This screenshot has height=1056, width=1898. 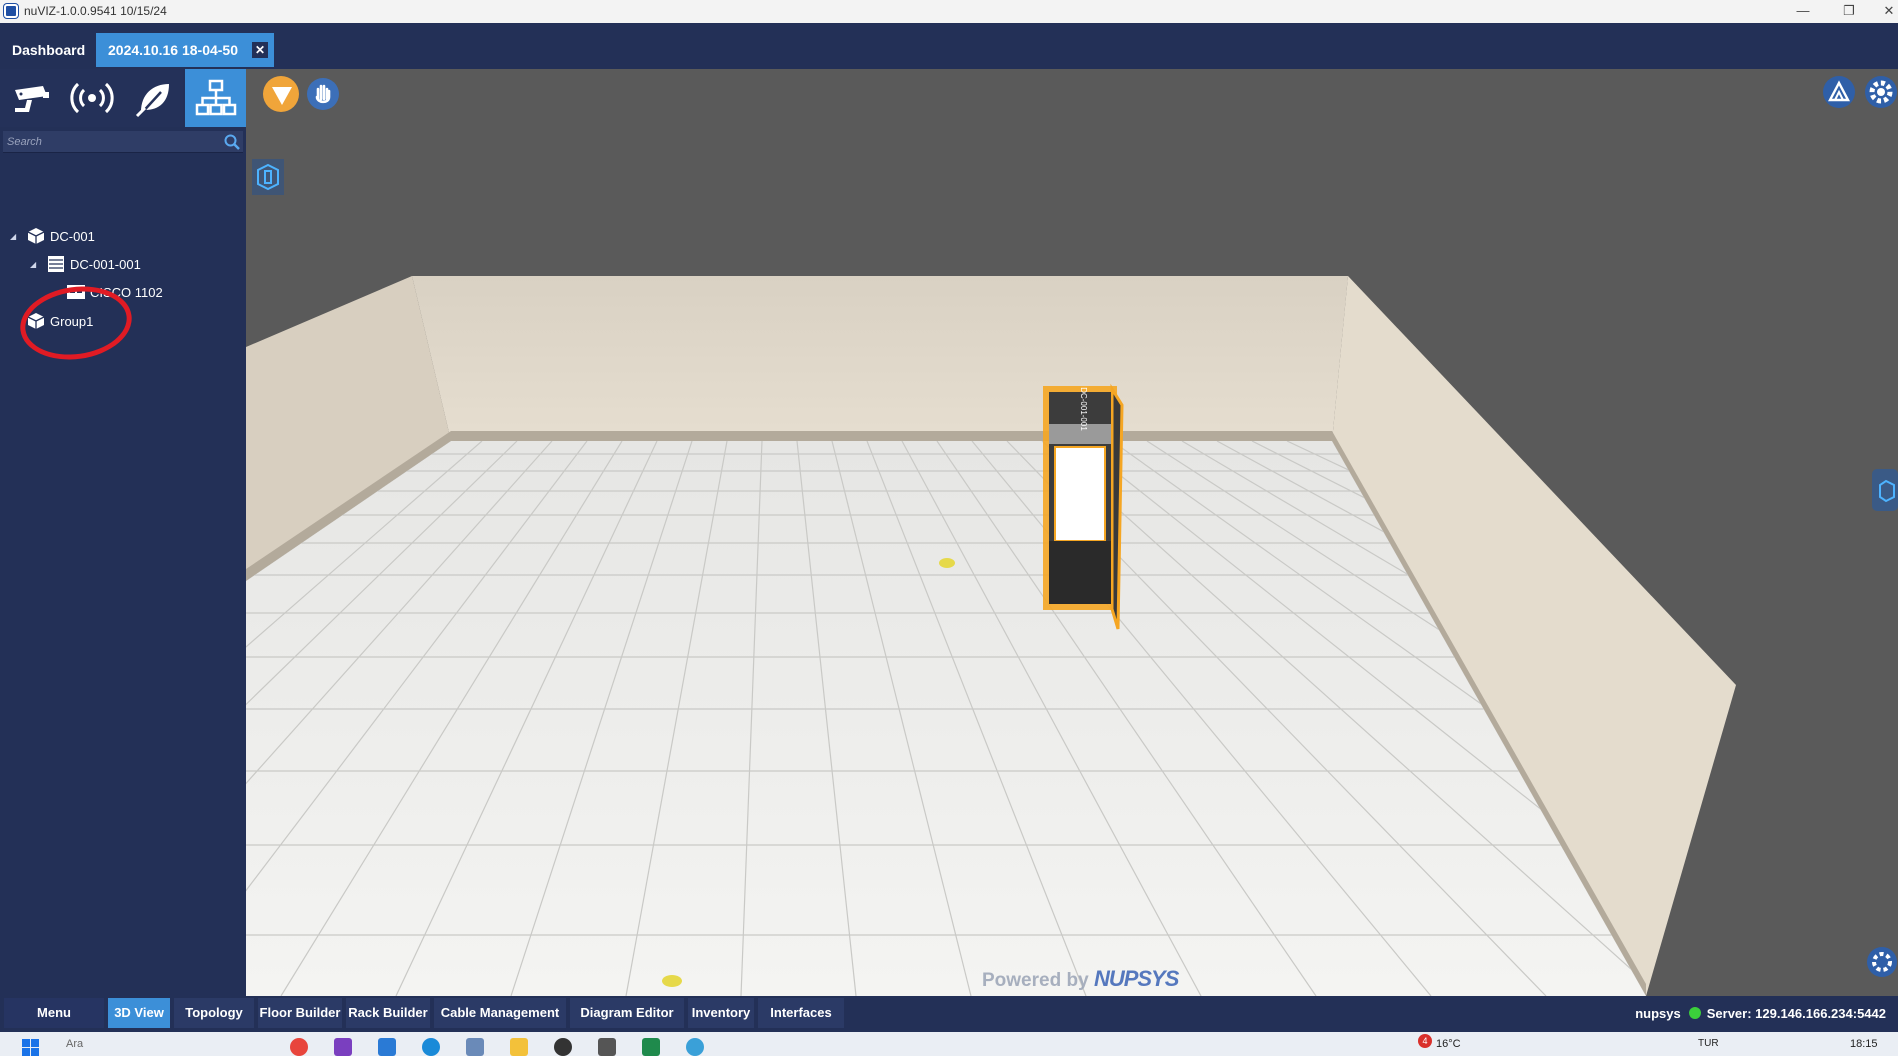 What do you see at coordinates (214, 1013) in the screenshot?
I see `nav-topology-button: Topology` at bounding box center [214, 1013].